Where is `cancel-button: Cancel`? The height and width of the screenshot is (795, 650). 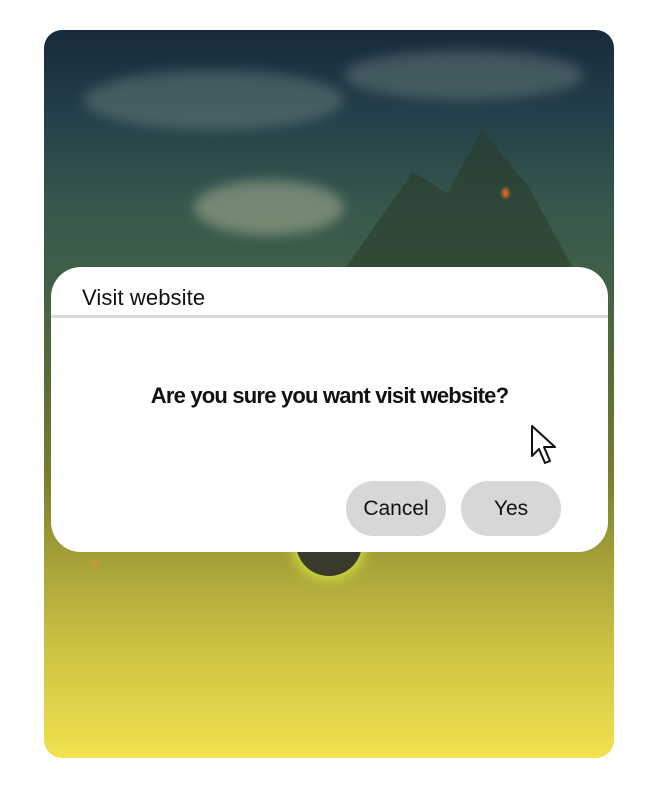 cancel-button: Cancel is located at coordinates (396, 508).